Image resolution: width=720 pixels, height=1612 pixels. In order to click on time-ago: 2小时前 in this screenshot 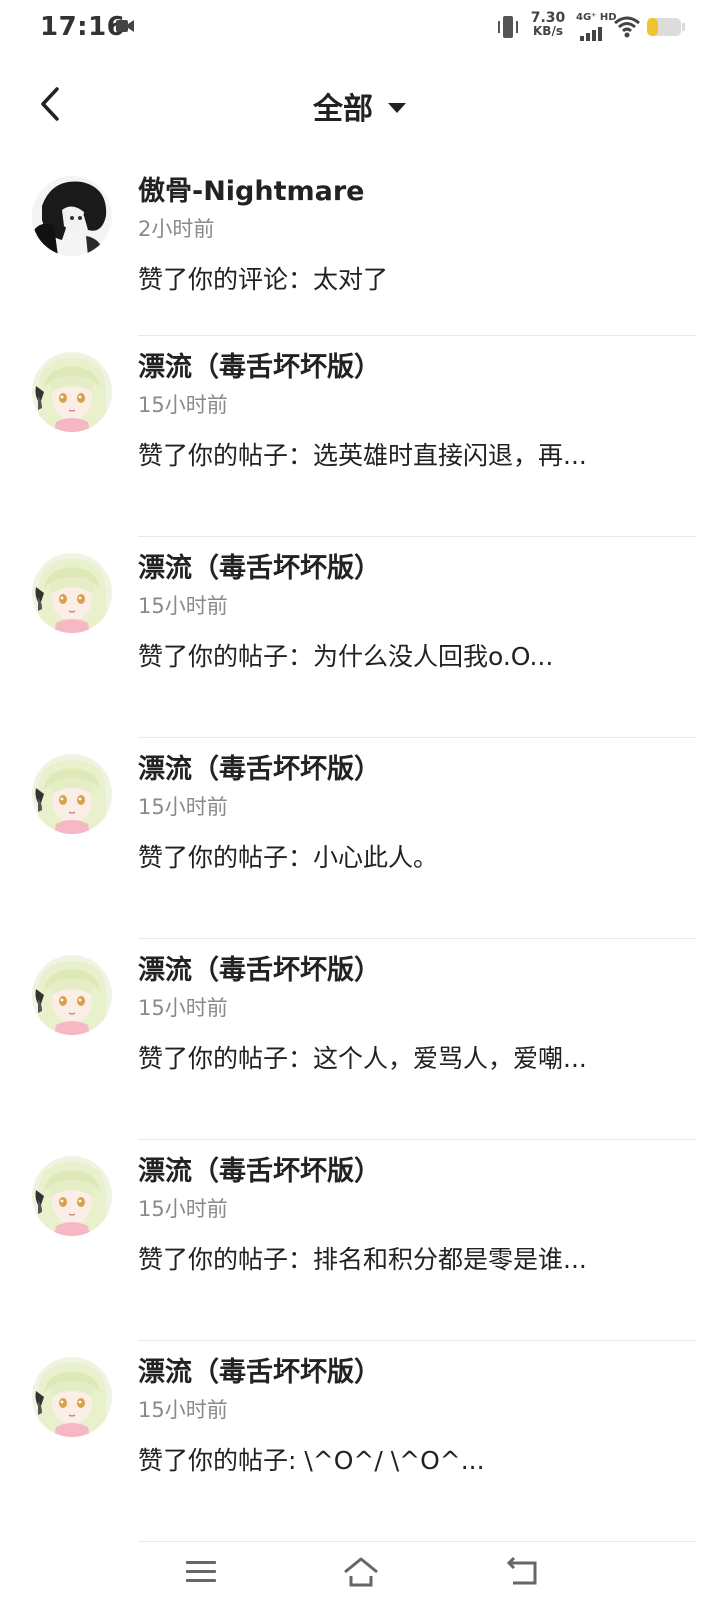, I will do `click(176, 229)`.